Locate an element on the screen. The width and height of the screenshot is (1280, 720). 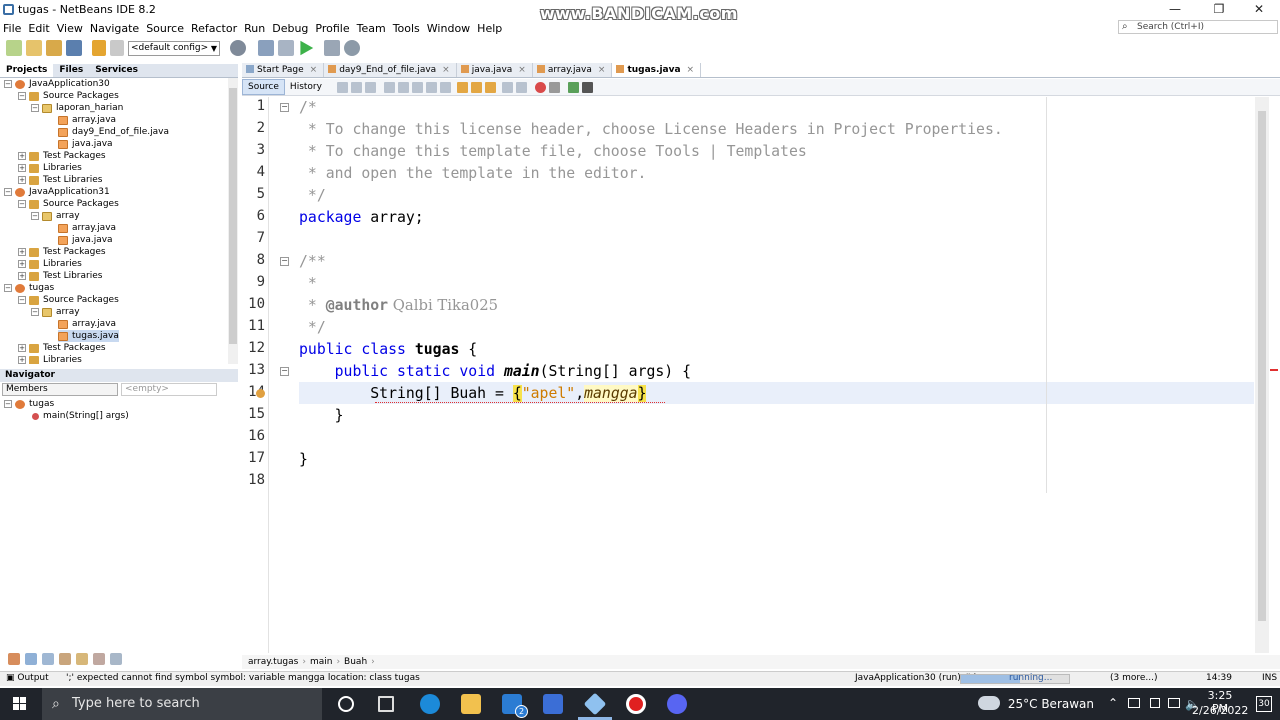
file-explorer-icon is located at coordinates (471, 704).